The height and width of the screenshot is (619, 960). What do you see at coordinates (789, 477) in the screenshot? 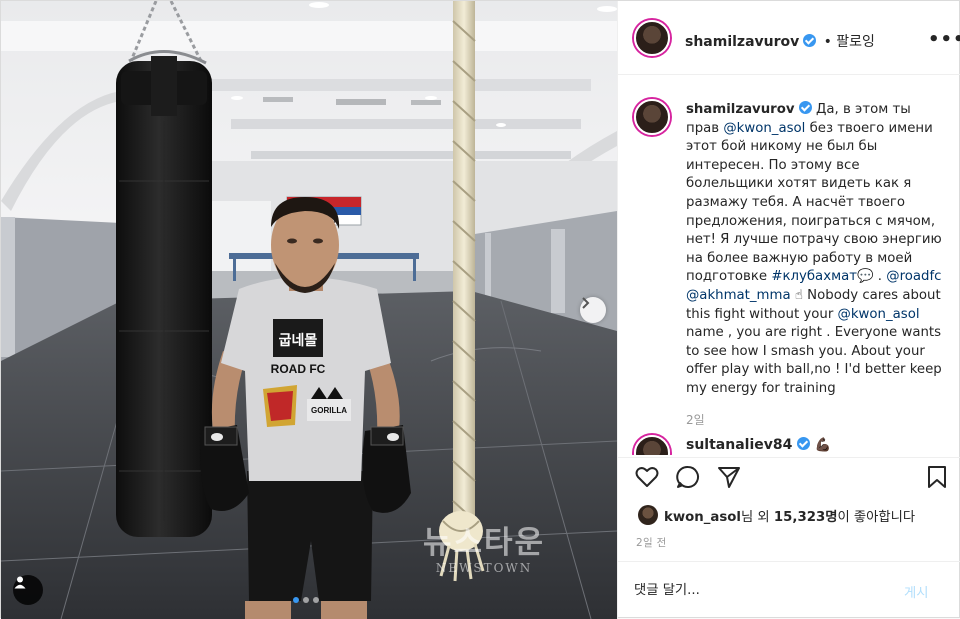
I see `action-bar` at bounding box center [789, 477].